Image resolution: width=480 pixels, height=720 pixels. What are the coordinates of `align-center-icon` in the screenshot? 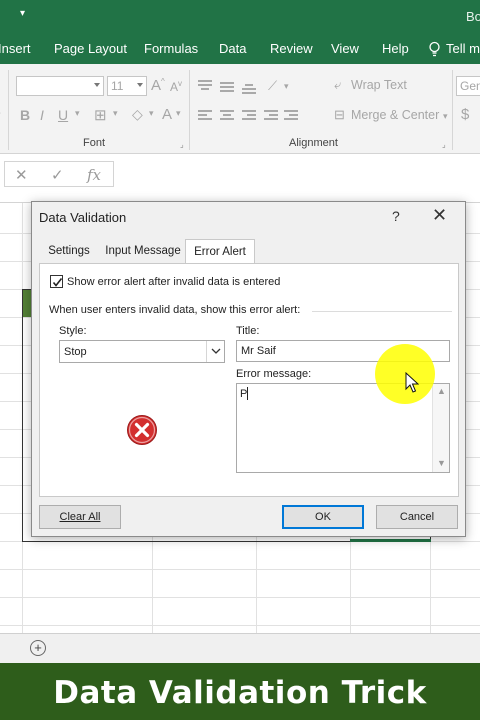 It's located at (227, 116).